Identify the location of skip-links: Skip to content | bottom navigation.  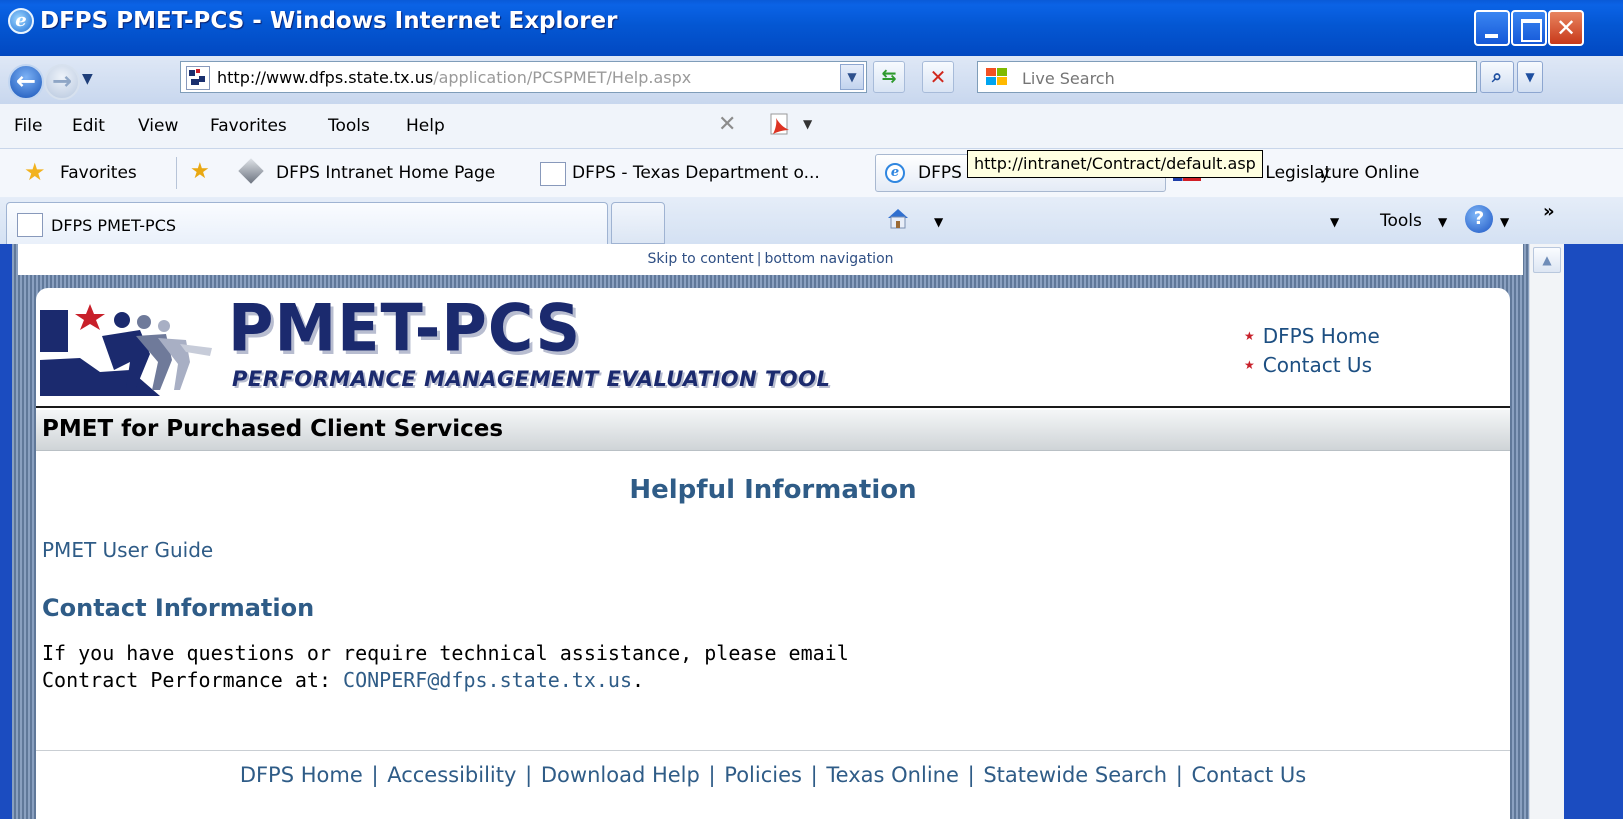
(770, 259).